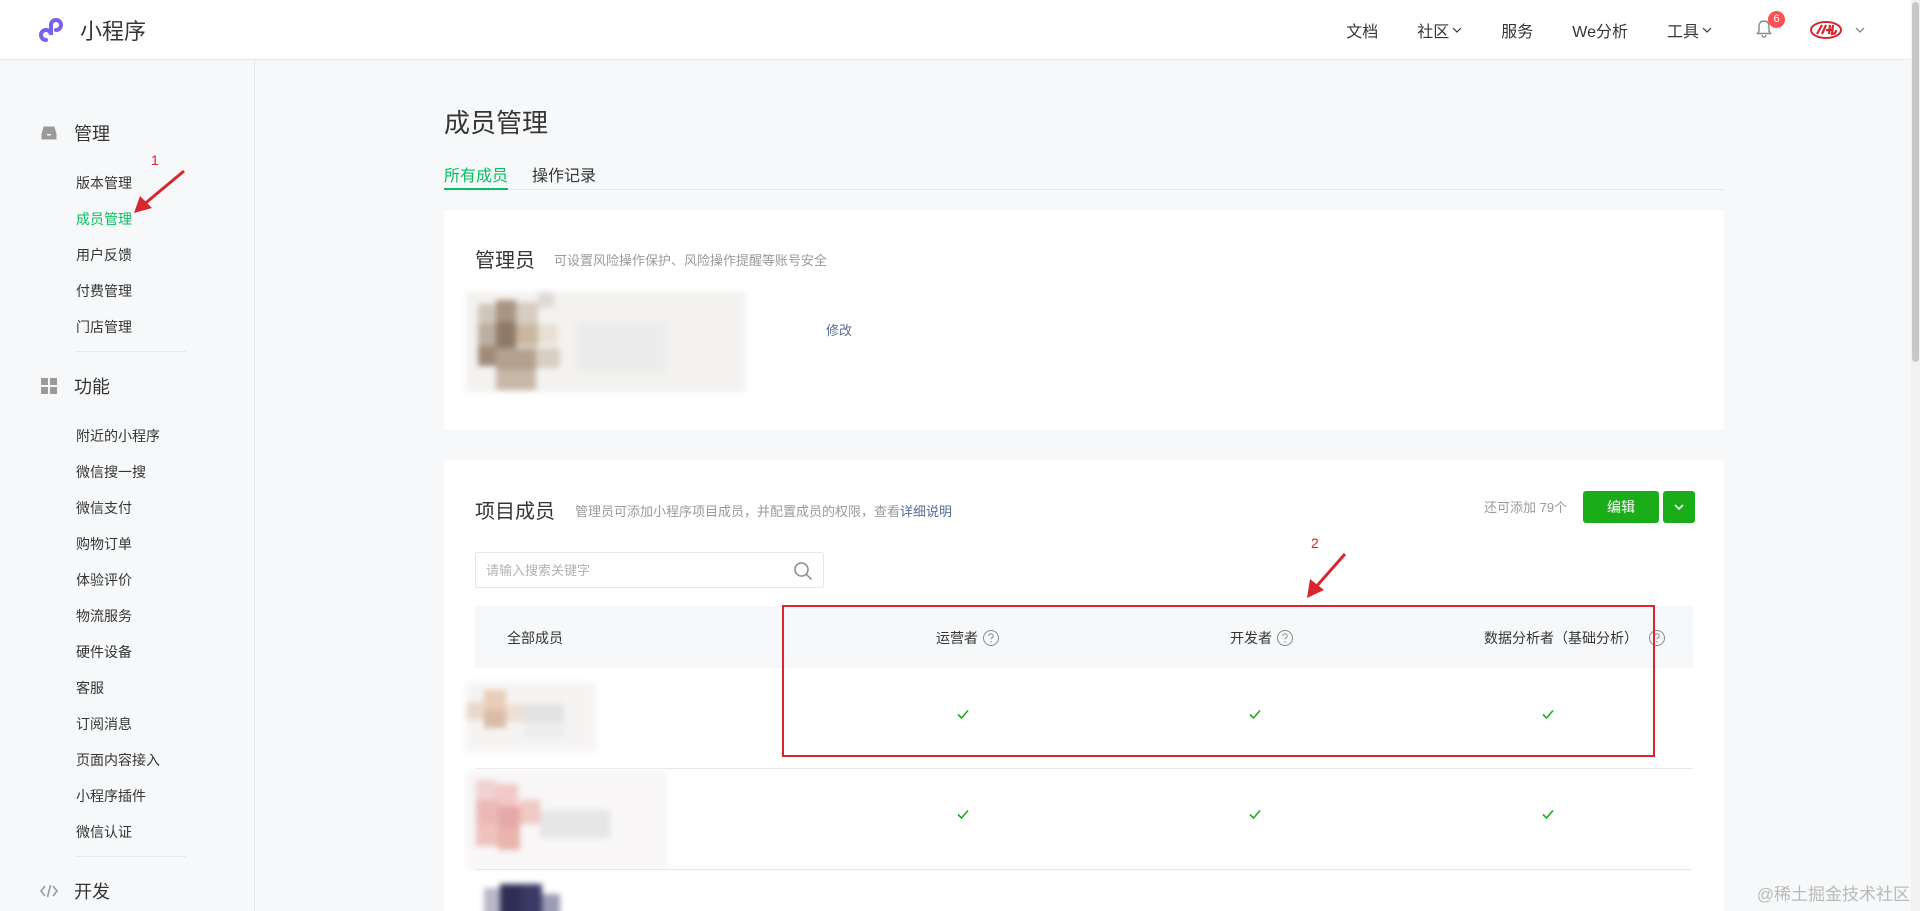 Image resolution: width=1920 pixels, height=911 pixels. Describe the element at coordinates (90, 688) in the screenshot. I see `sidebar-item-customer-service: 客服` at that location.